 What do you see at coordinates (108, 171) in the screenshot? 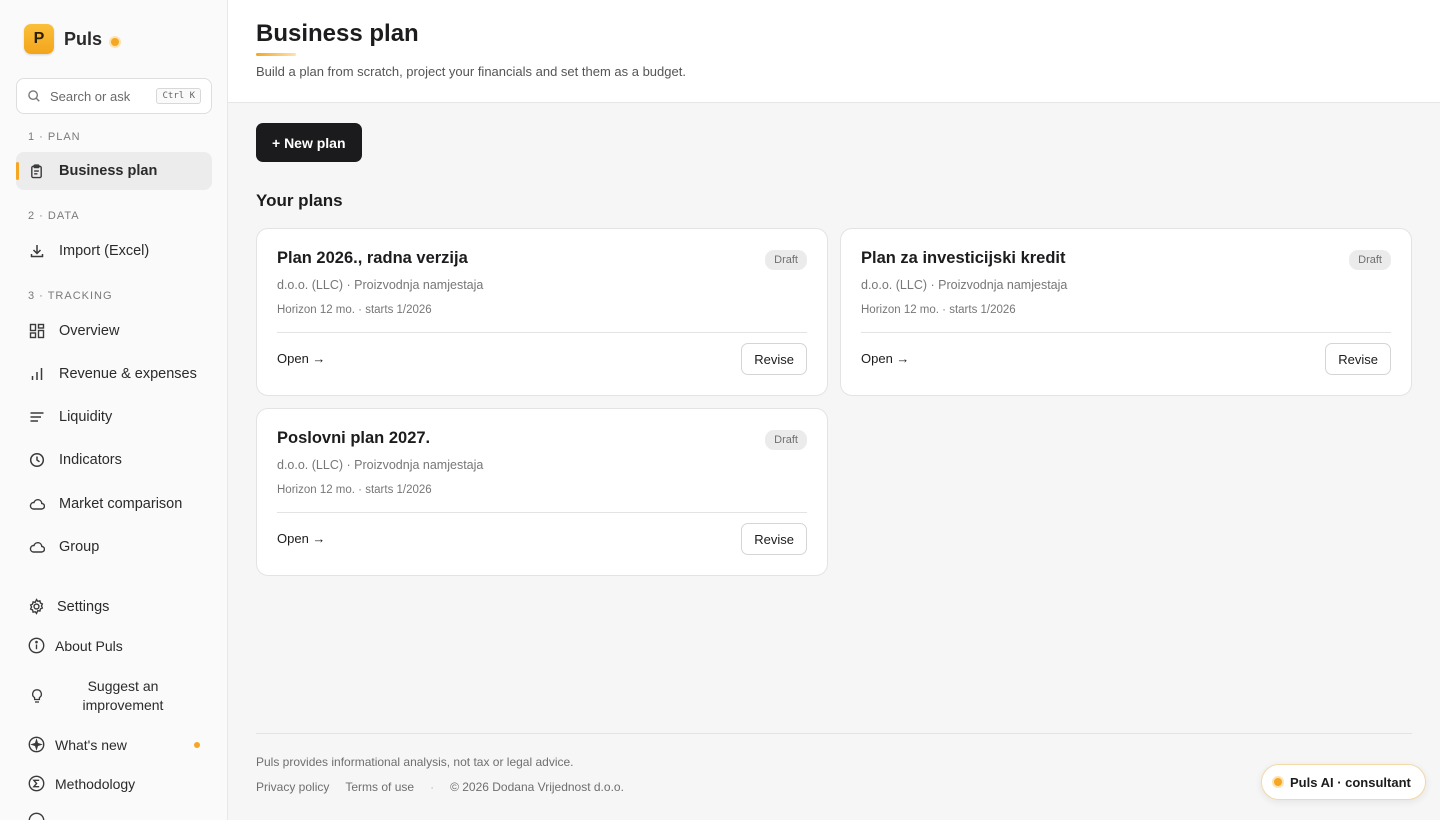
I see `sidebar-item-label: Business plan` at bounding box center [108, 171].